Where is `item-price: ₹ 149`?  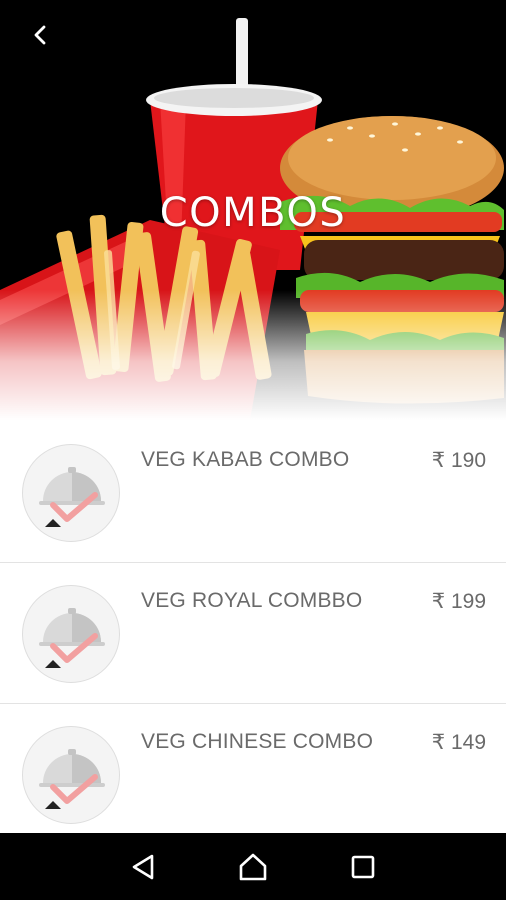 item-price: ₹ 149 is located at coordinates (458, 742).